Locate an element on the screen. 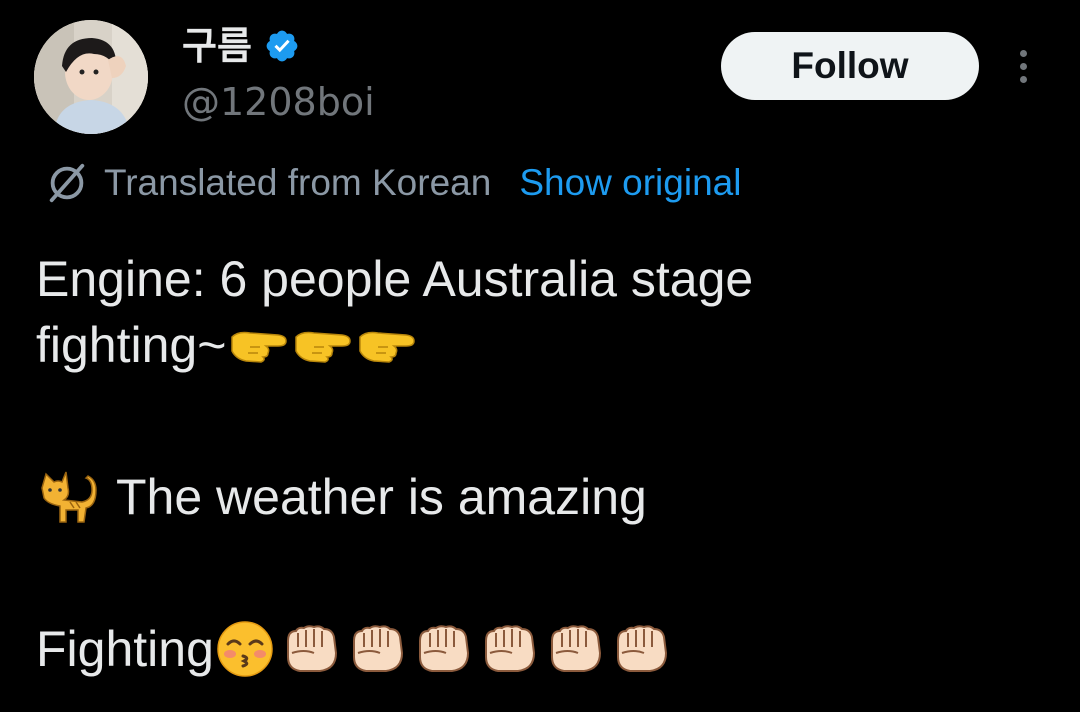  display-name-row: 구름 is located at coordinates (241, 46).